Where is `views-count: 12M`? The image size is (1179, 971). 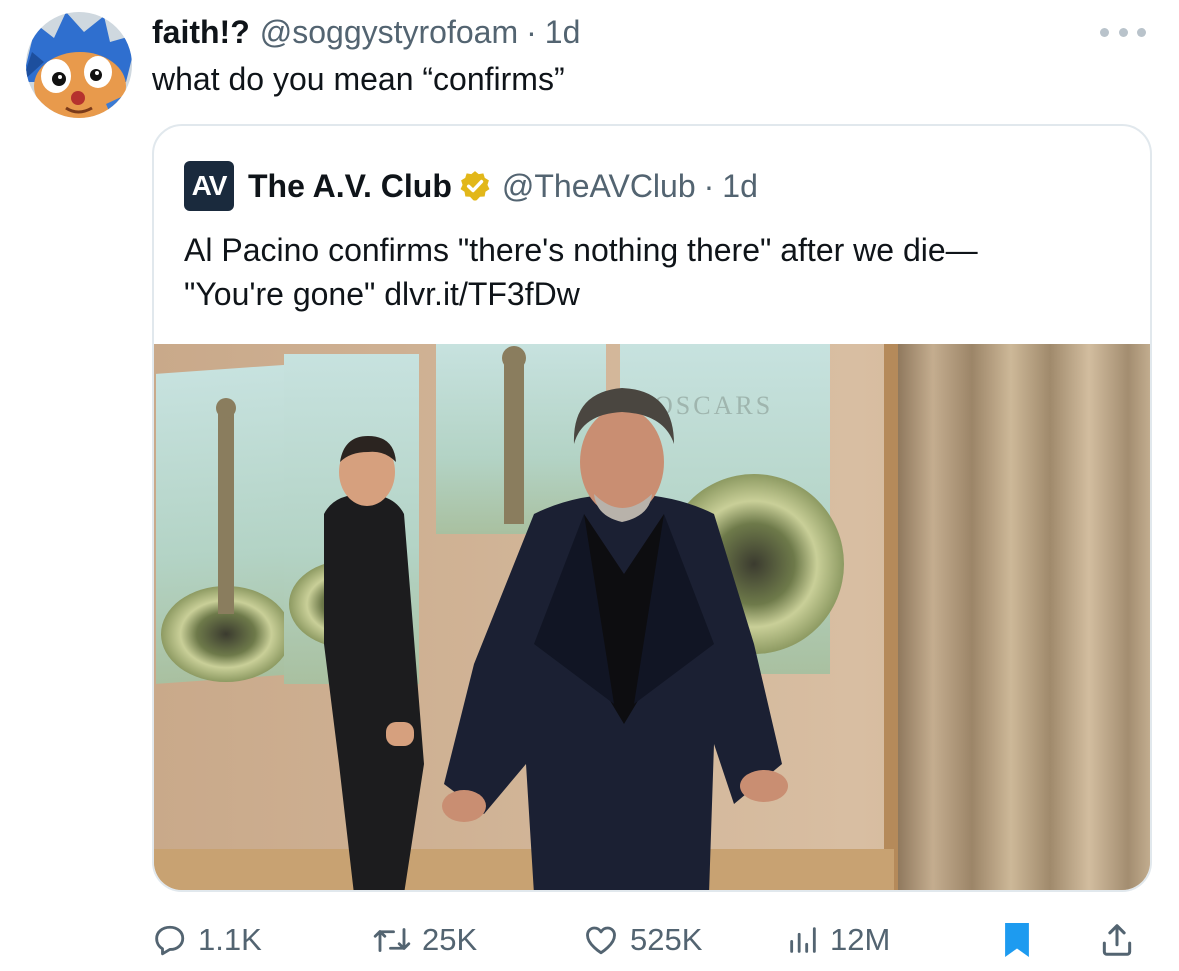
views-count: 12M is located at coordinates (860, 939).